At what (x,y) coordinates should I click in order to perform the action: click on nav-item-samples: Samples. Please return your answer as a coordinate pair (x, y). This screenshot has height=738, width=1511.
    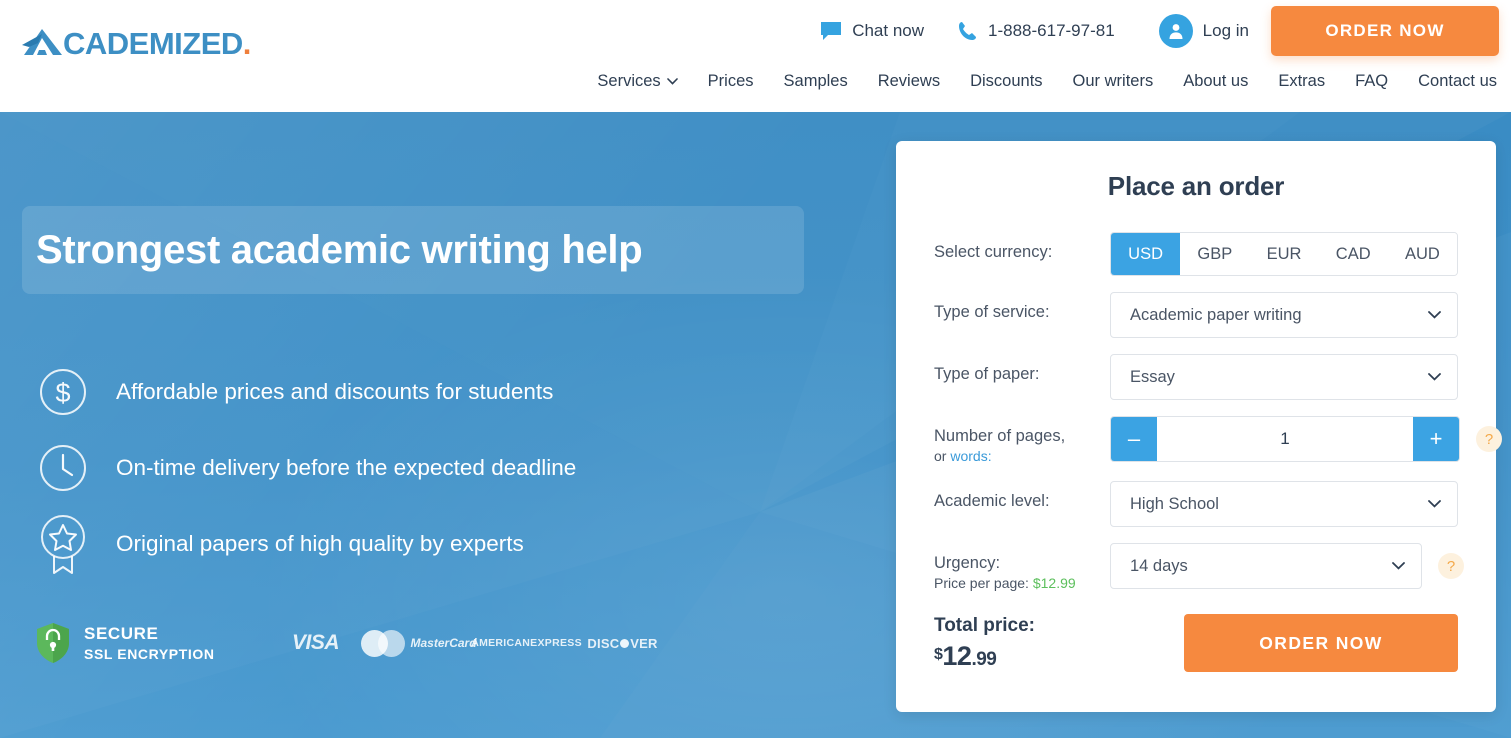
    Looking at the image, I should click on (816, 81).